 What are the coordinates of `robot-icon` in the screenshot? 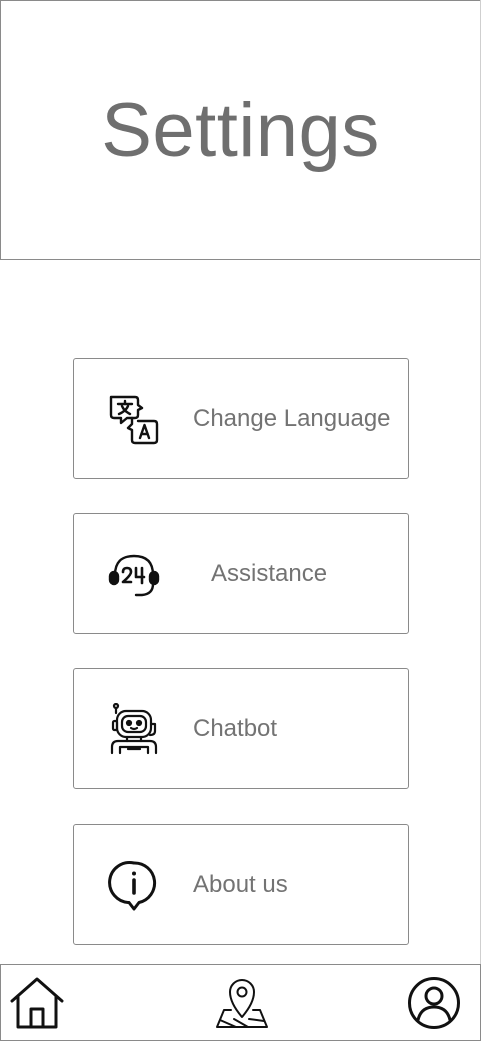 It's located at (134, 730).